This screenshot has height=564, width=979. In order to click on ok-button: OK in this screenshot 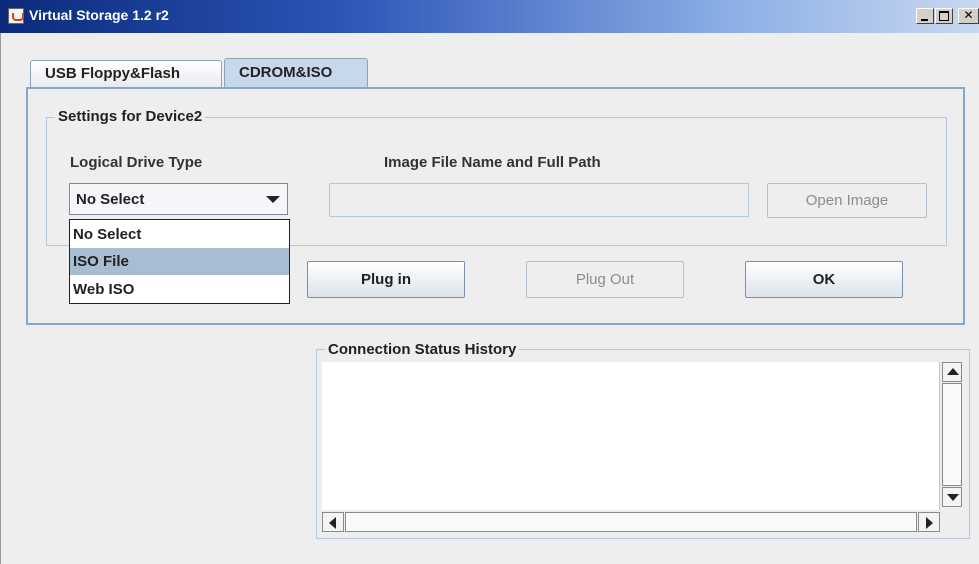, I will do `click(824, 279)`.